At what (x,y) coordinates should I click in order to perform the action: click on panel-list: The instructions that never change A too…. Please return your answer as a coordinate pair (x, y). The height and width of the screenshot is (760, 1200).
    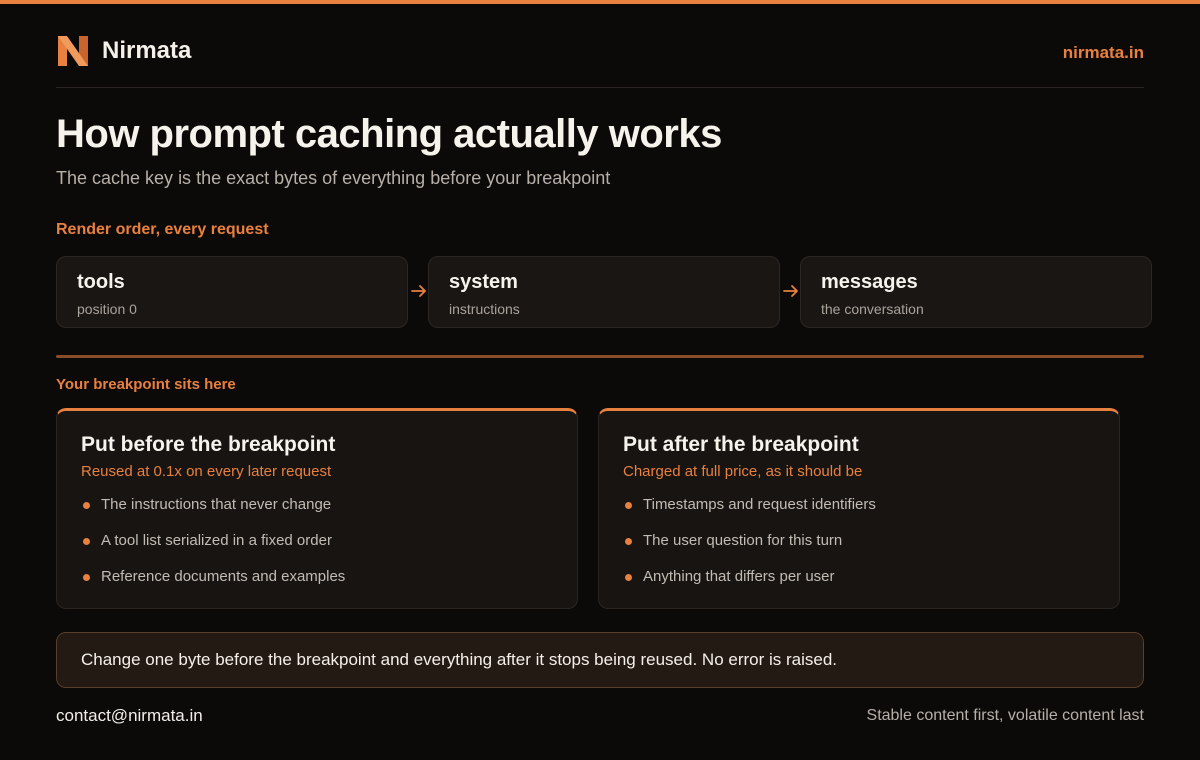
    Looking at the image, I should click on (317, 548).